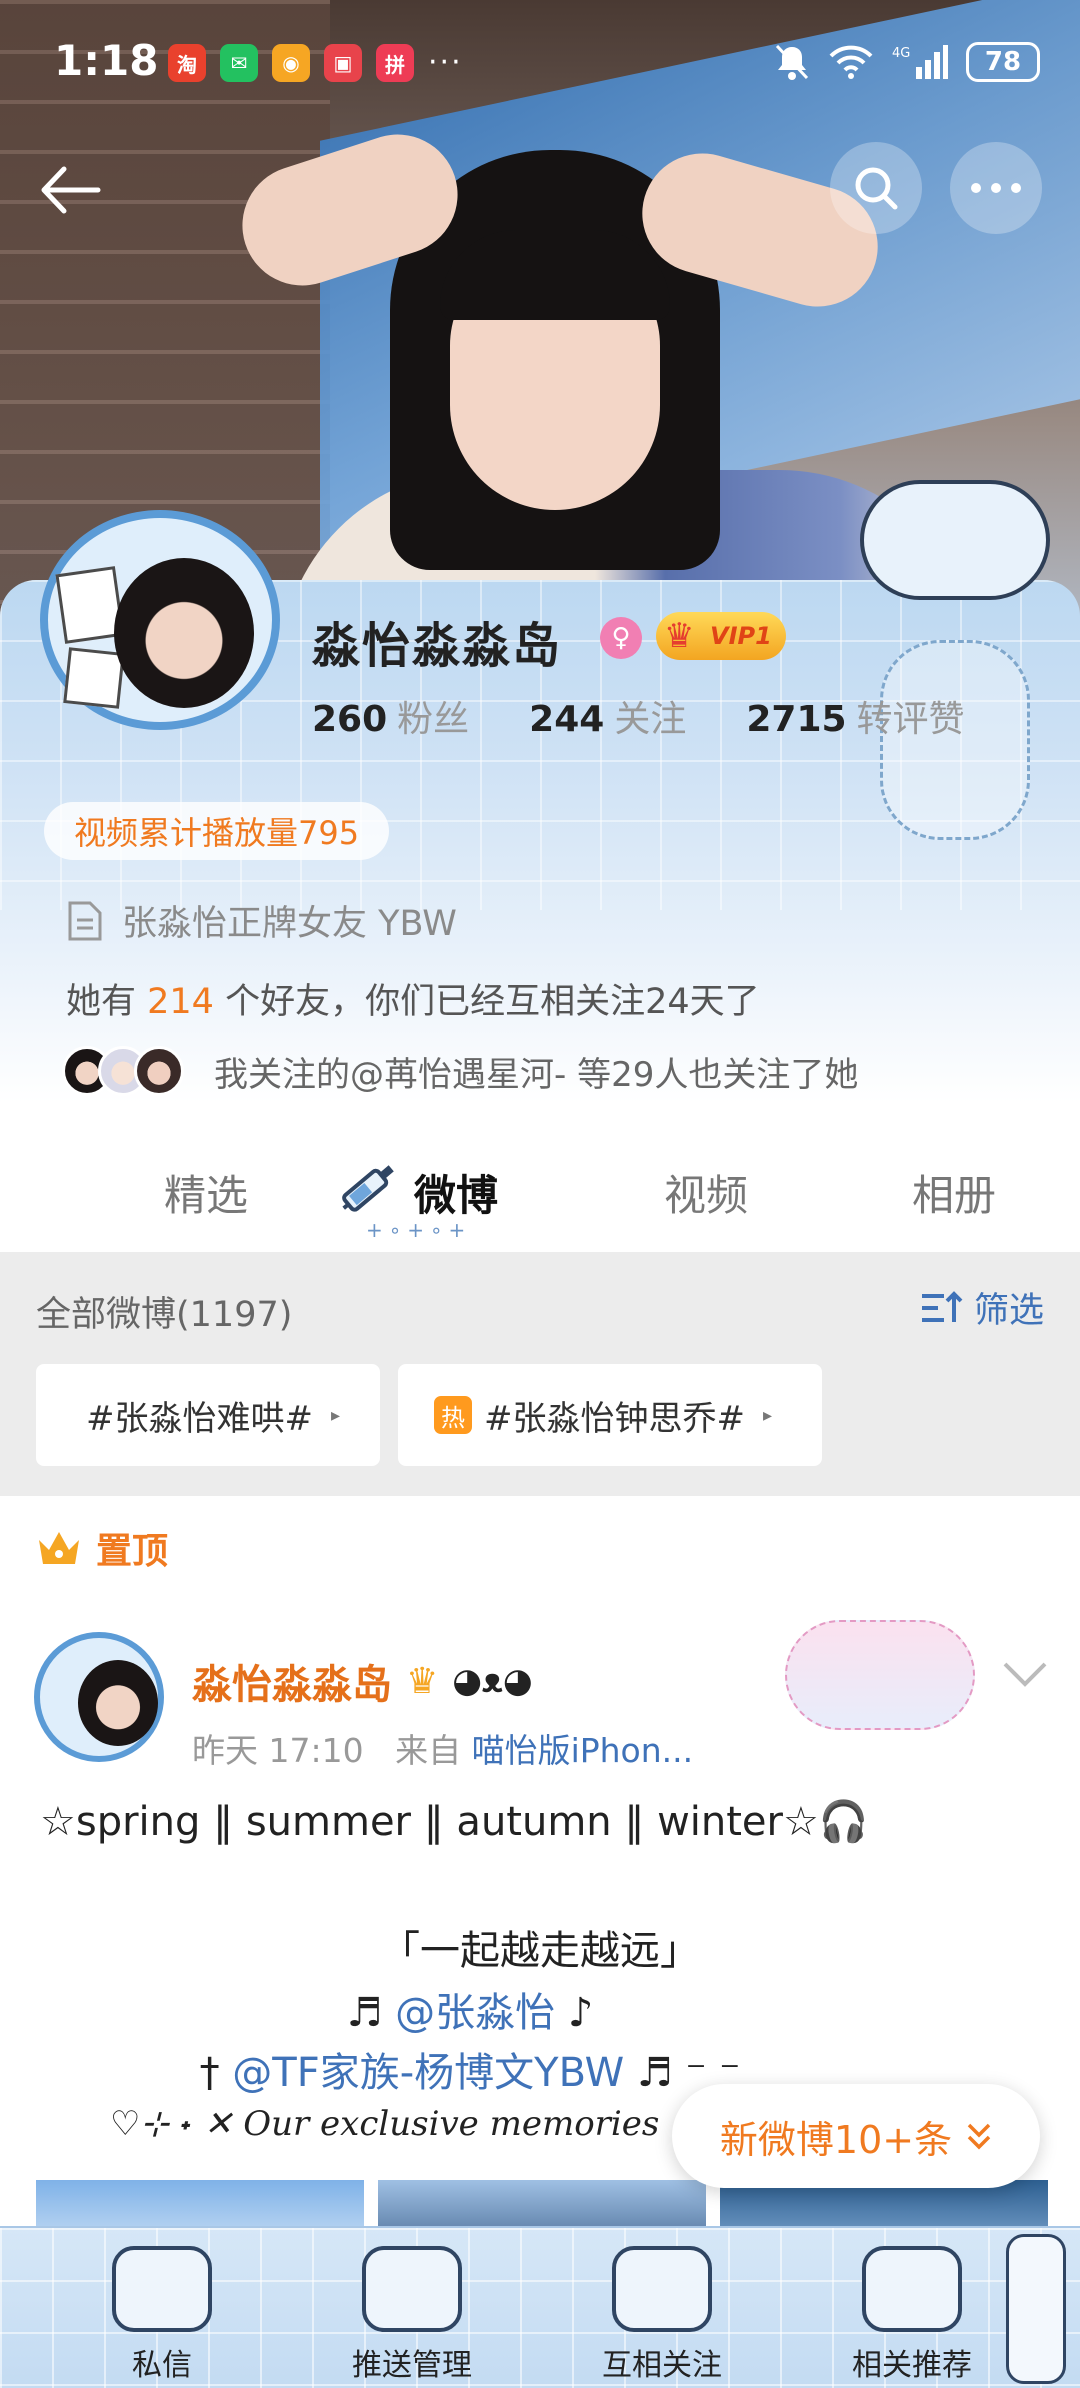  What do you see at coordinates (371, 2013) in the screenshot?
I see `post-text: ♬` at bounding box center [371, 2013].